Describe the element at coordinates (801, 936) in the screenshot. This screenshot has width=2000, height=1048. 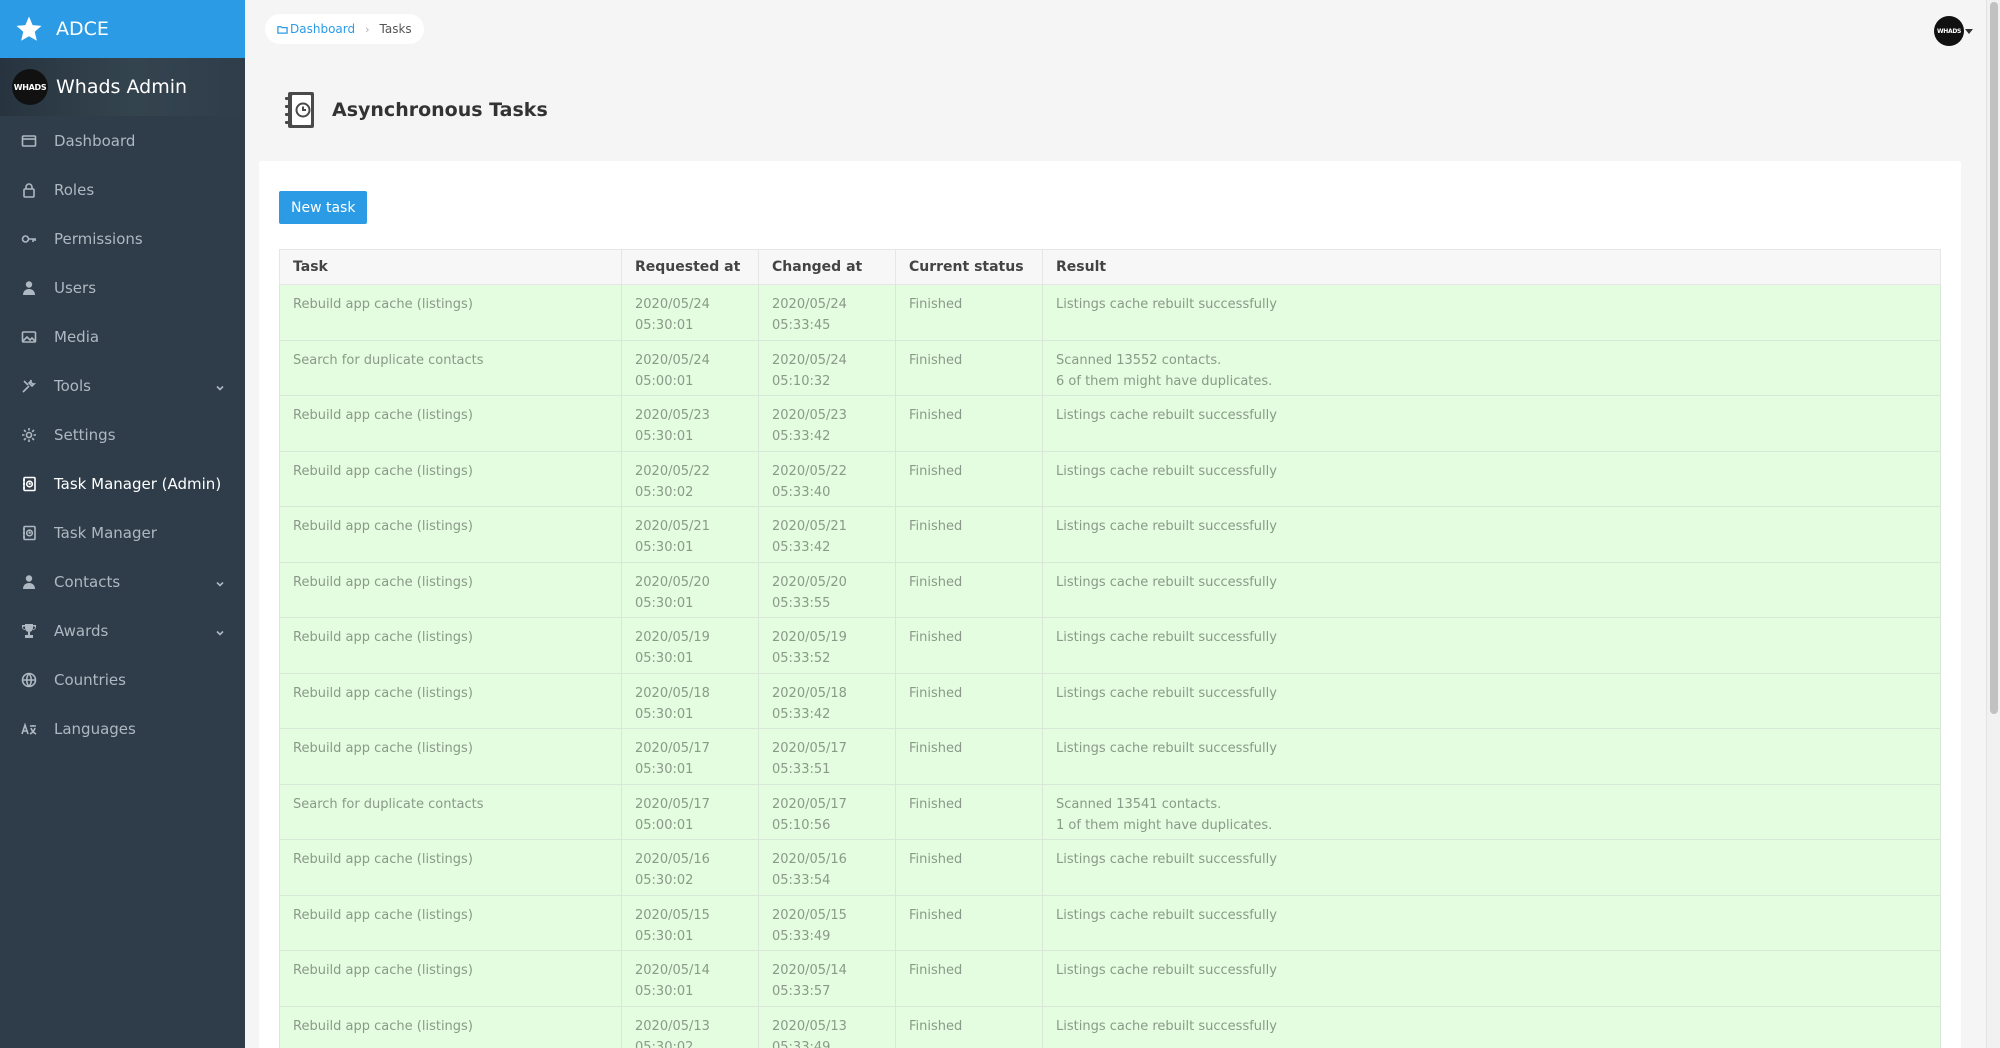
I see `cell-line: 05:33:49` at that location.